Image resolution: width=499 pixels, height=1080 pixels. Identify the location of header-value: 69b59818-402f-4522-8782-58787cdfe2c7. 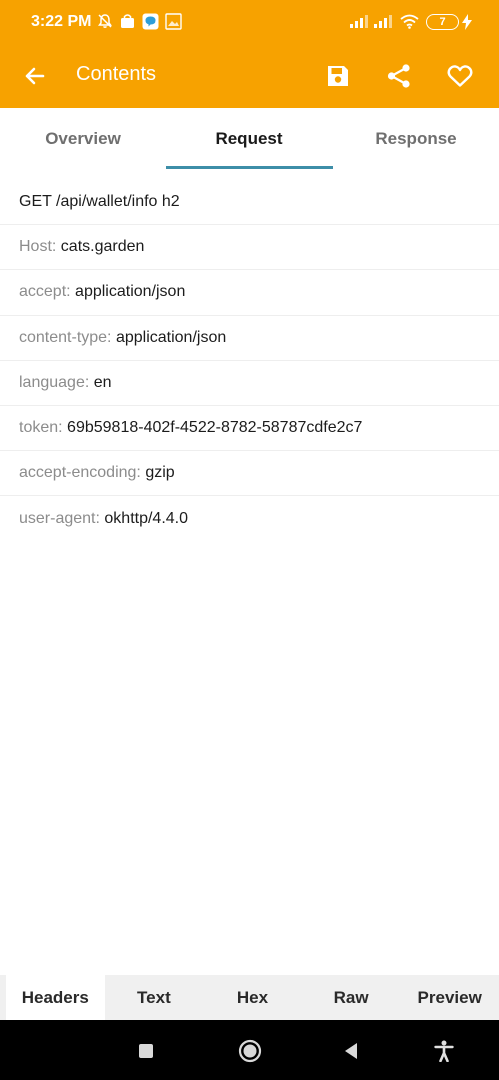
(215, 428).